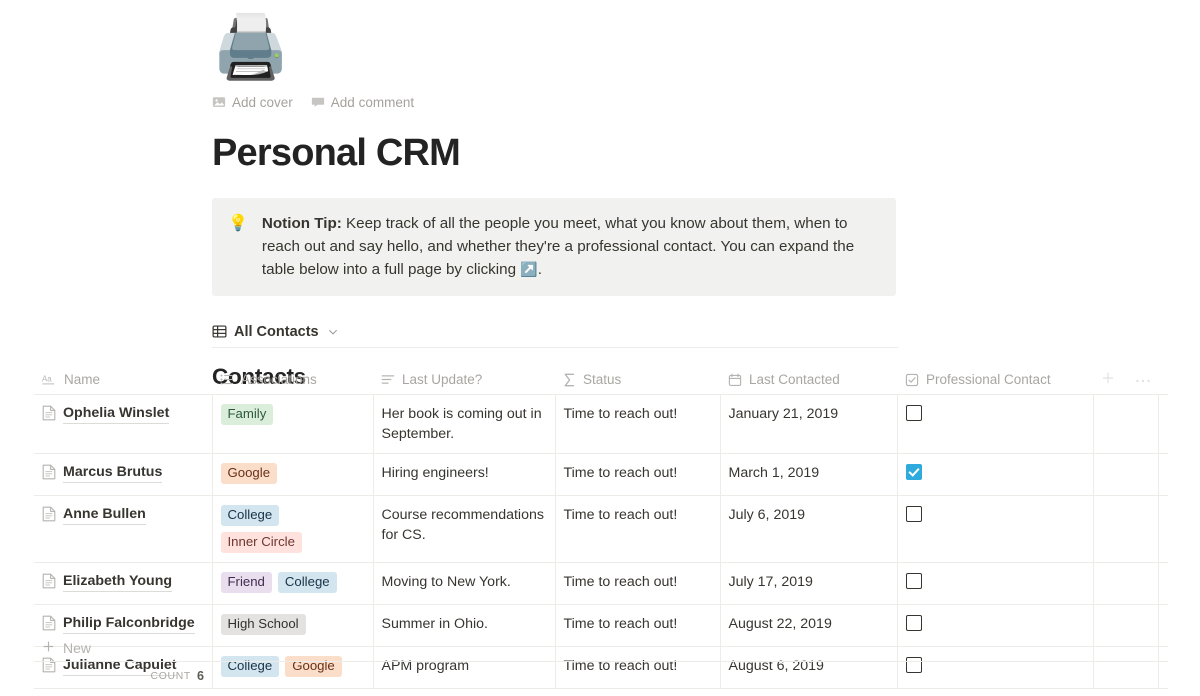  I want to click on text-lines-icon, so click(388, 379).